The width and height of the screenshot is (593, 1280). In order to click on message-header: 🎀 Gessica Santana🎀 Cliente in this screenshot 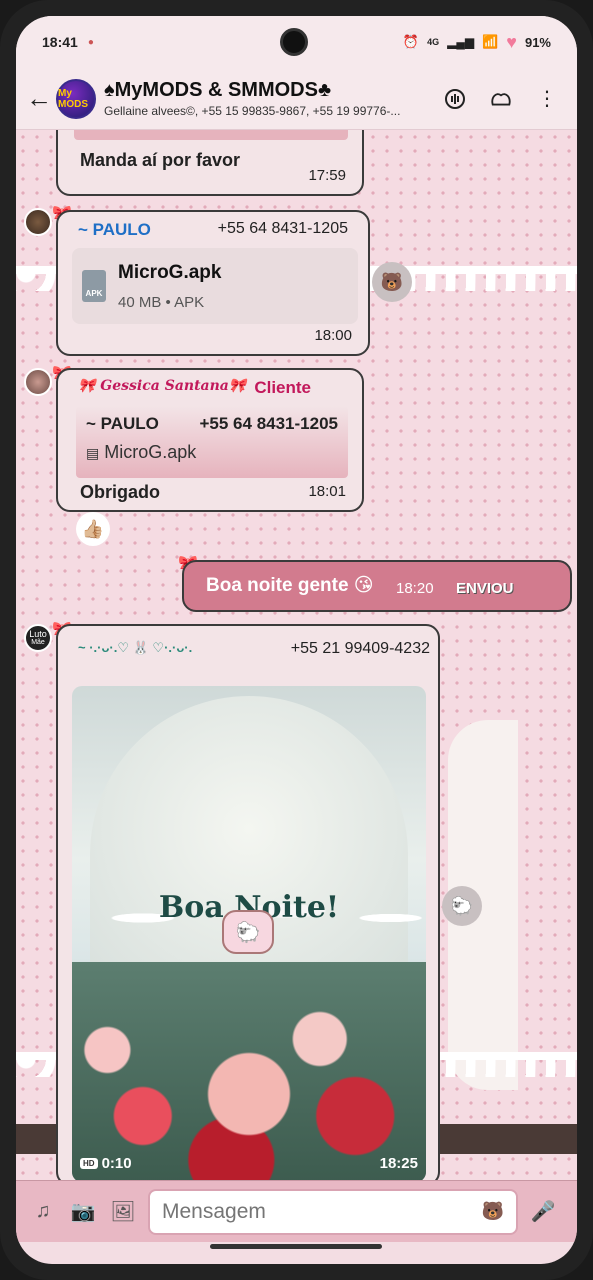, I will do `click(194, 388)`.